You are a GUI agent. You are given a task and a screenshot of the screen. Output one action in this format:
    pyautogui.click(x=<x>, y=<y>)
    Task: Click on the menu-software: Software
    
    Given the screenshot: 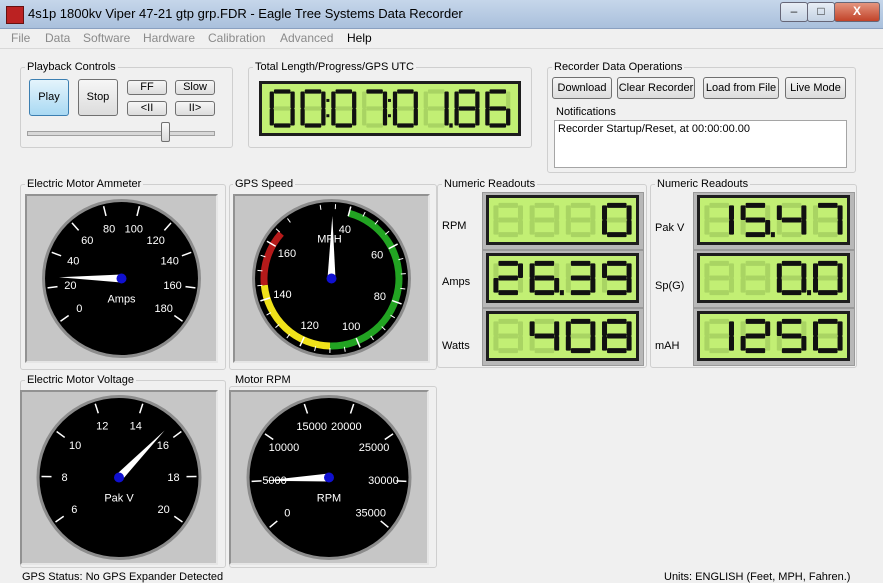 What is the action you would take?
    pyautogui.click(x=106, y=38)
    